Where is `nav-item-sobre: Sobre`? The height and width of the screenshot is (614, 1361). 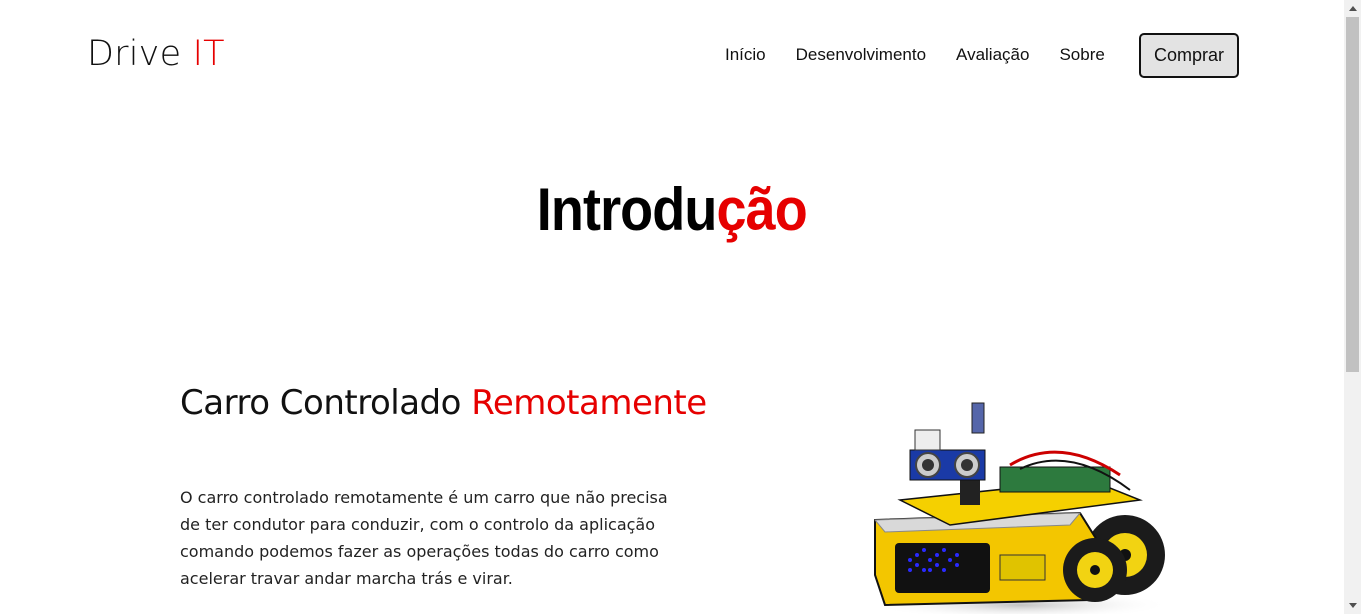 nav-item-sobre: Sobre is located at coordinates (1081, 55).